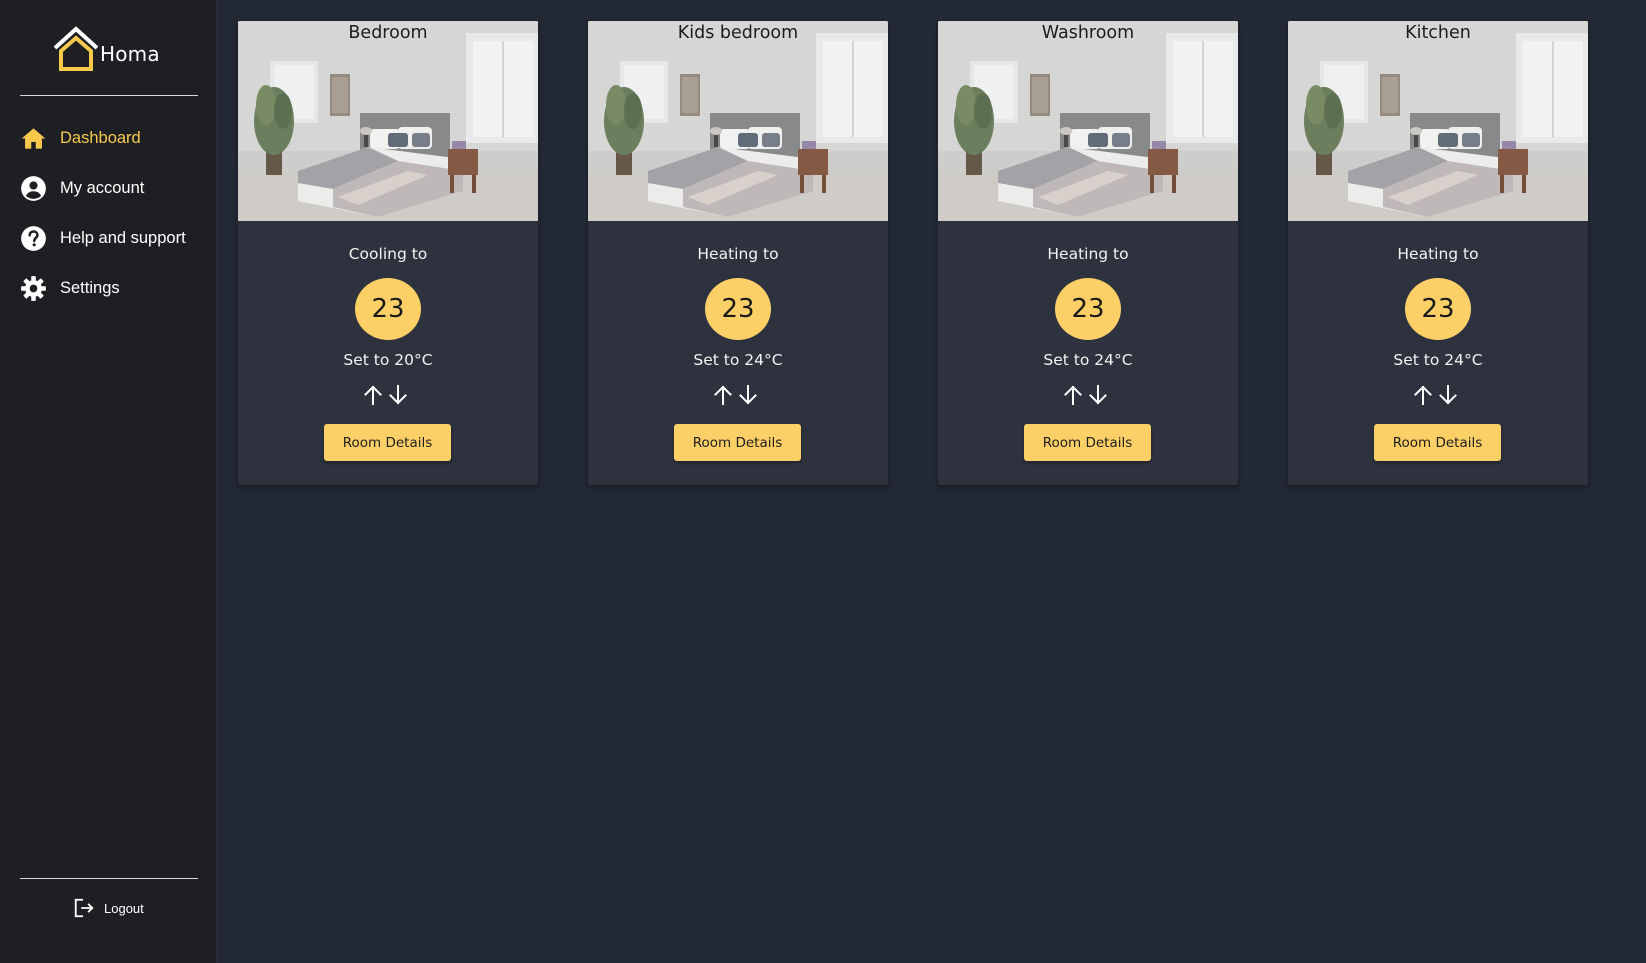 The height and width of the screenshot is (963, 1646). Describe the element at coordinates (738, 33) in the screenshot. I see `room-title: Kids bedroom` at that location.